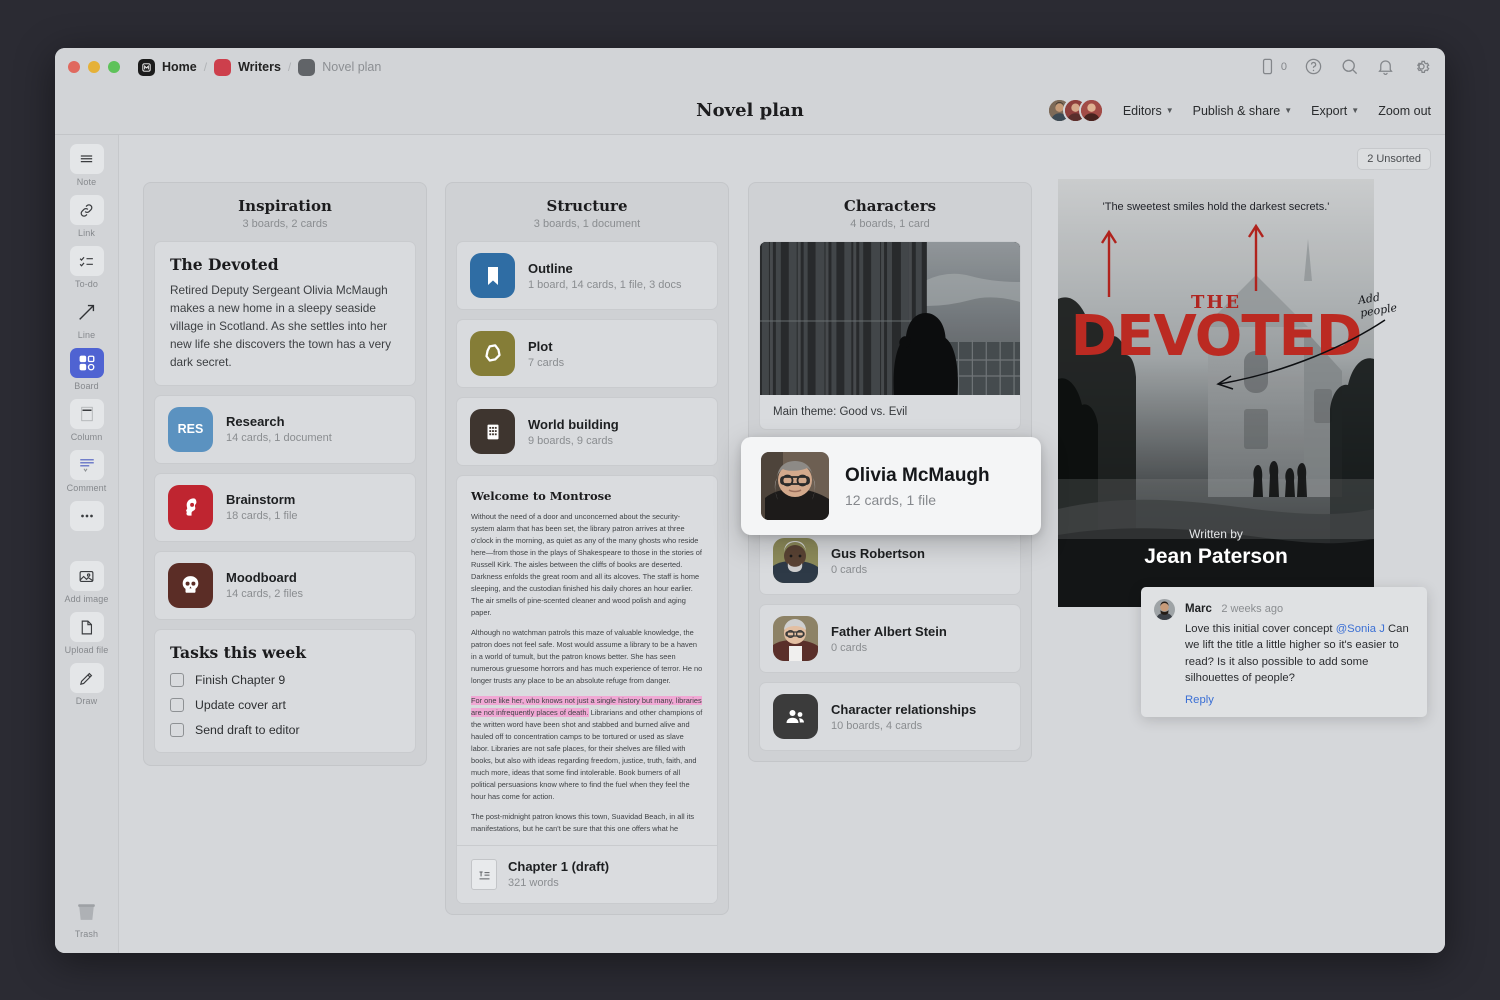 This screenshot has width=1500, height=1000. Describe the element at coordinates (750, 110) in the screenshot. I see `page-title: Novel plan` at that location.